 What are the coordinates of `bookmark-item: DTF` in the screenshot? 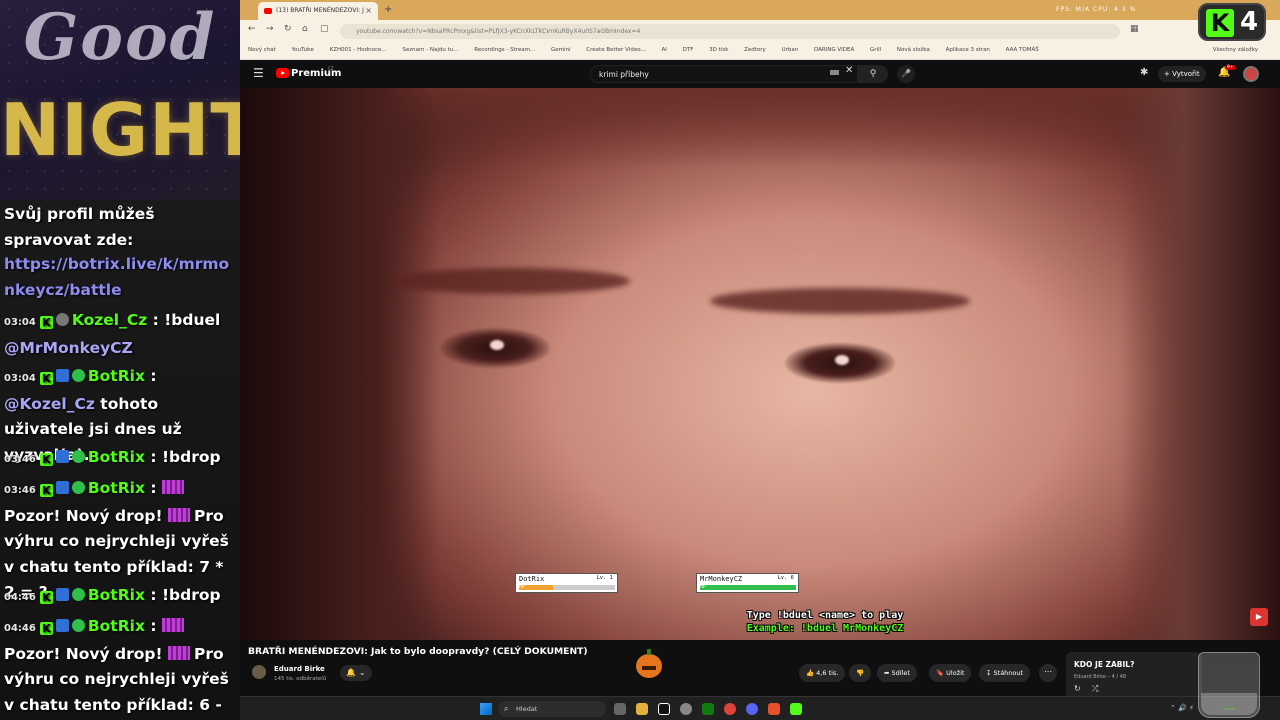 It's located at (688, 50).